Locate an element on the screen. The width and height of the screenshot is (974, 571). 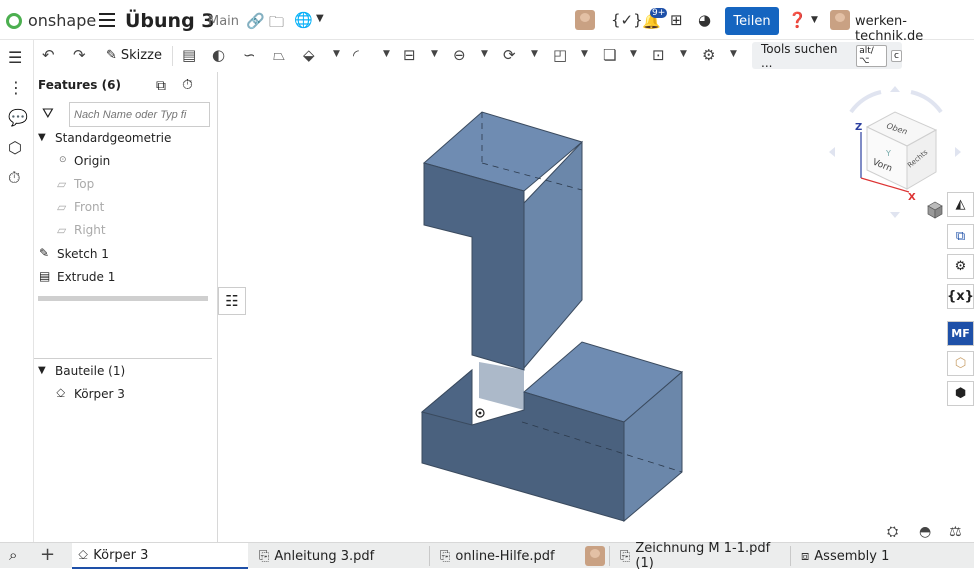
sketch-feature-item: Sketch 1 is located at coordinates (83, 254).